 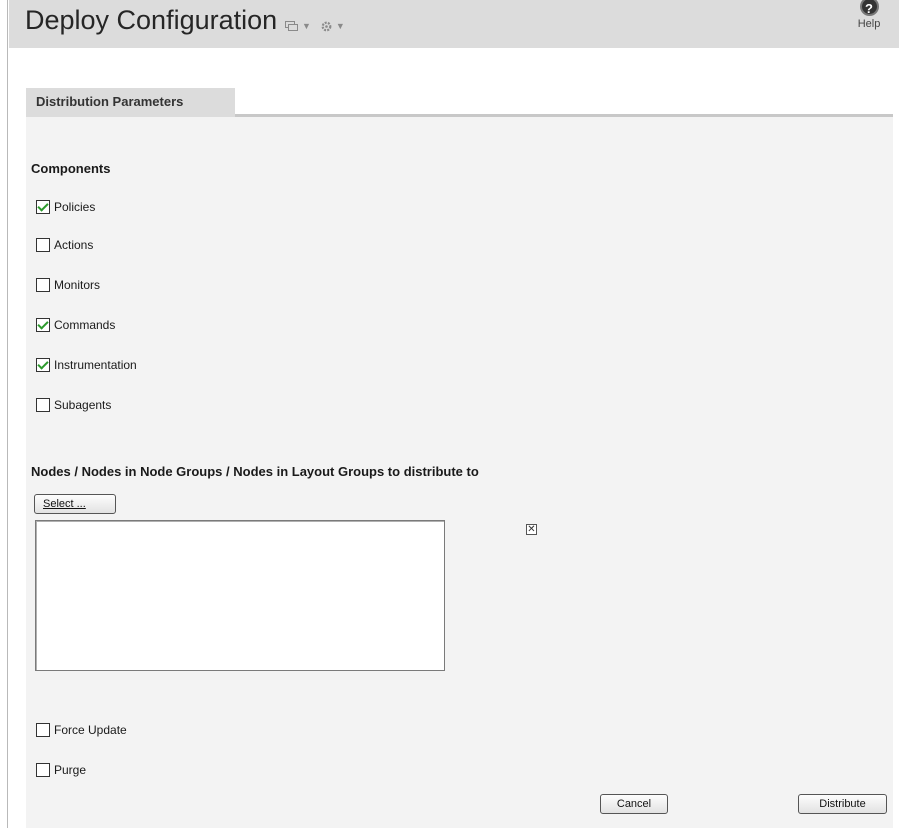 I want to click on help-icon: ?, so click(x=869, y=8).